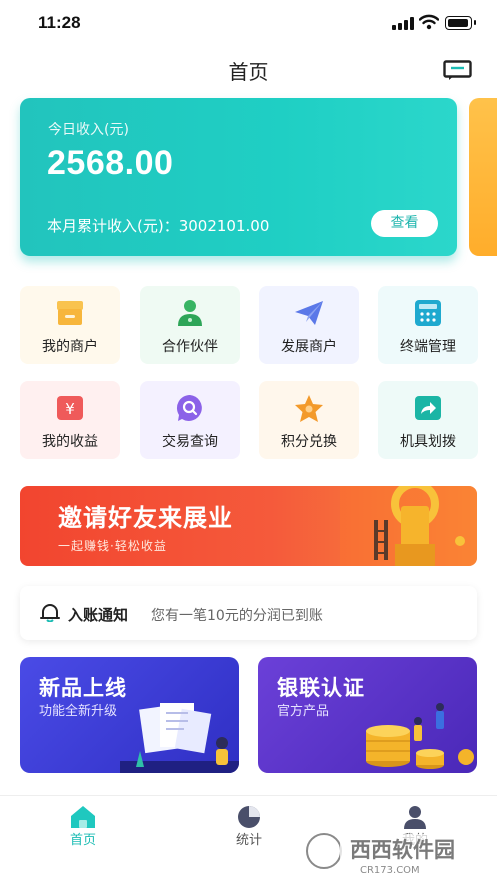 The image size is (497, 883). Describe the element at coordinates (82, 840) in the screenshot. I see `tab-label: 首页` at that location.